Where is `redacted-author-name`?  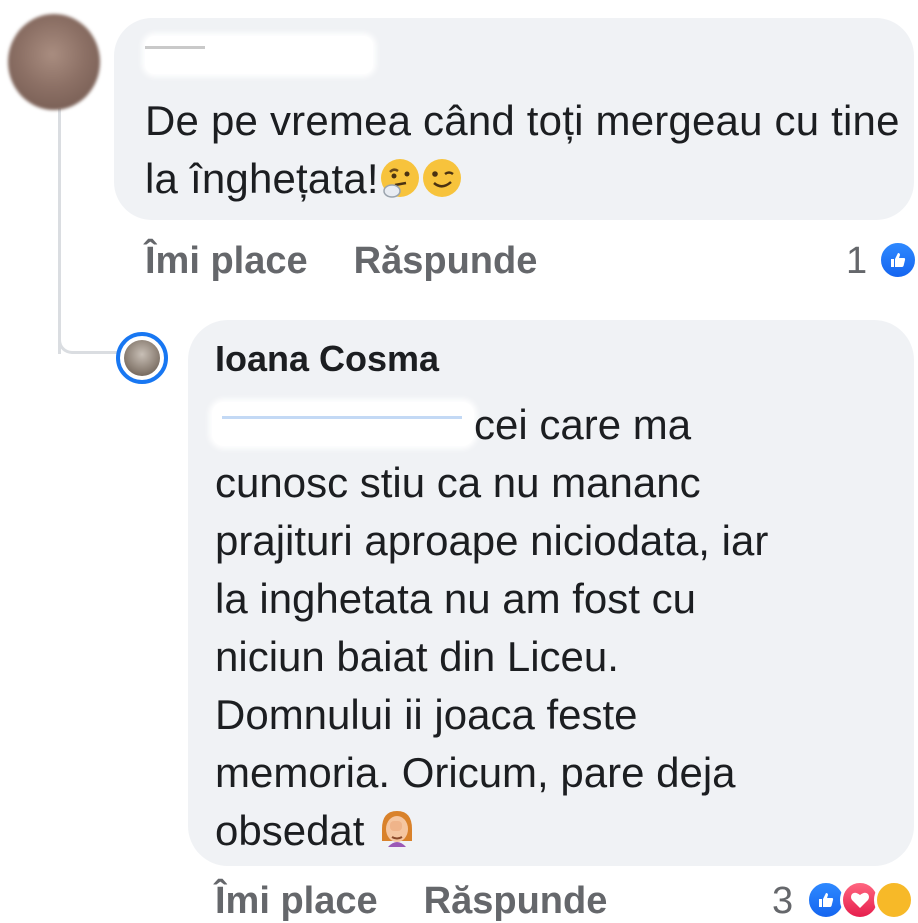
redacted-author-name is located at coordinates (259, 55).